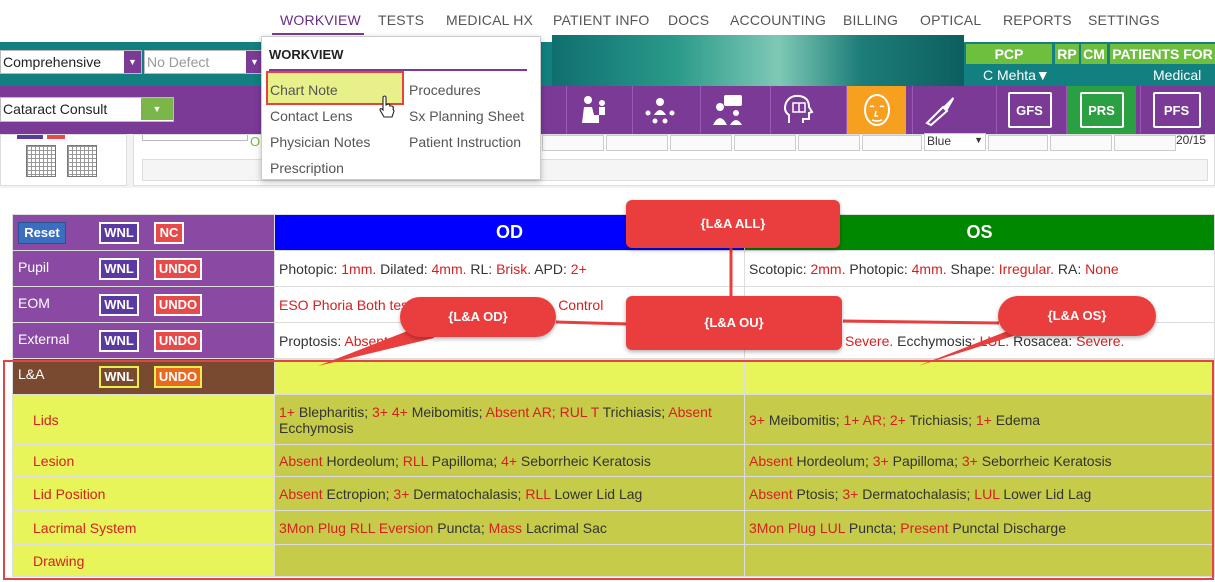  Describe the element at coordinates (466, 116) in the screenshot. I see `menu-item-sx-planning-sheet: Sx Planning Sheet` at that location.